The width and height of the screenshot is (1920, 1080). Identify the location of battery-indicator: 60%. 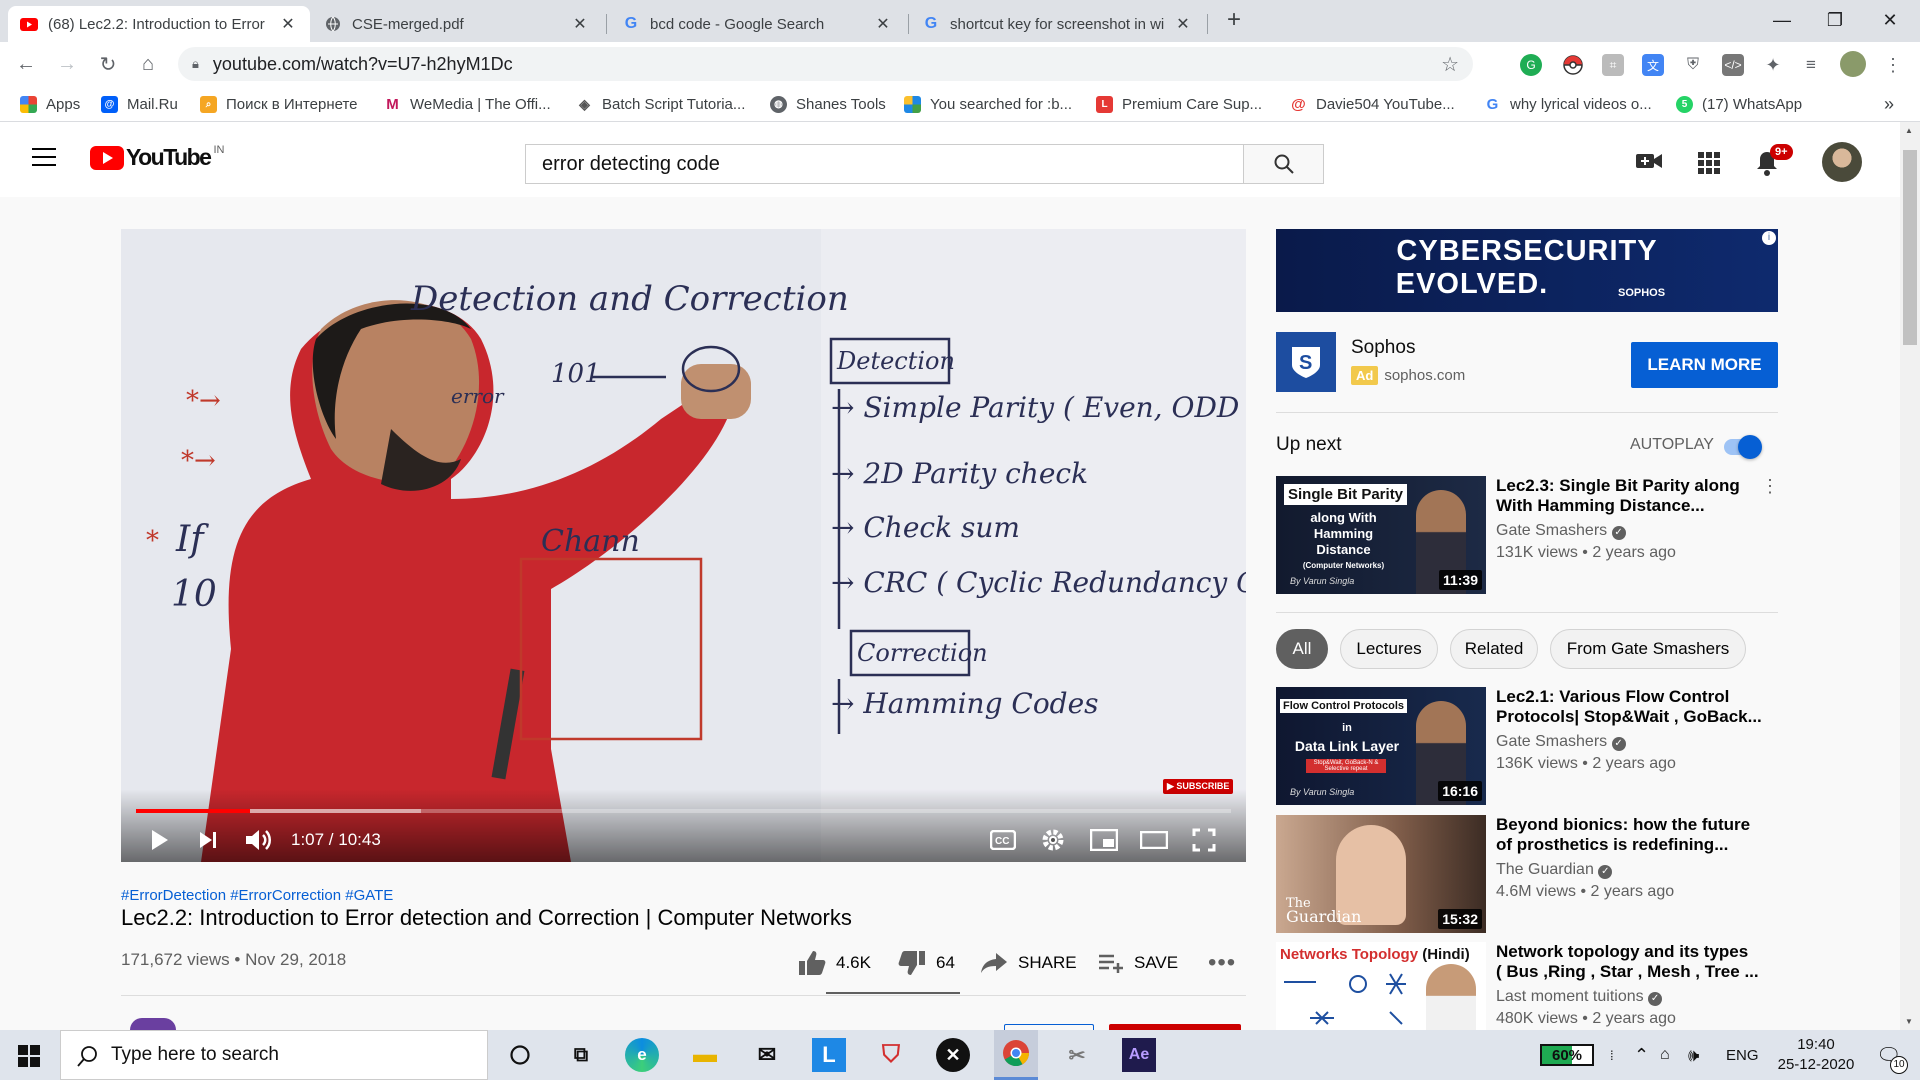
(1567, 1055).